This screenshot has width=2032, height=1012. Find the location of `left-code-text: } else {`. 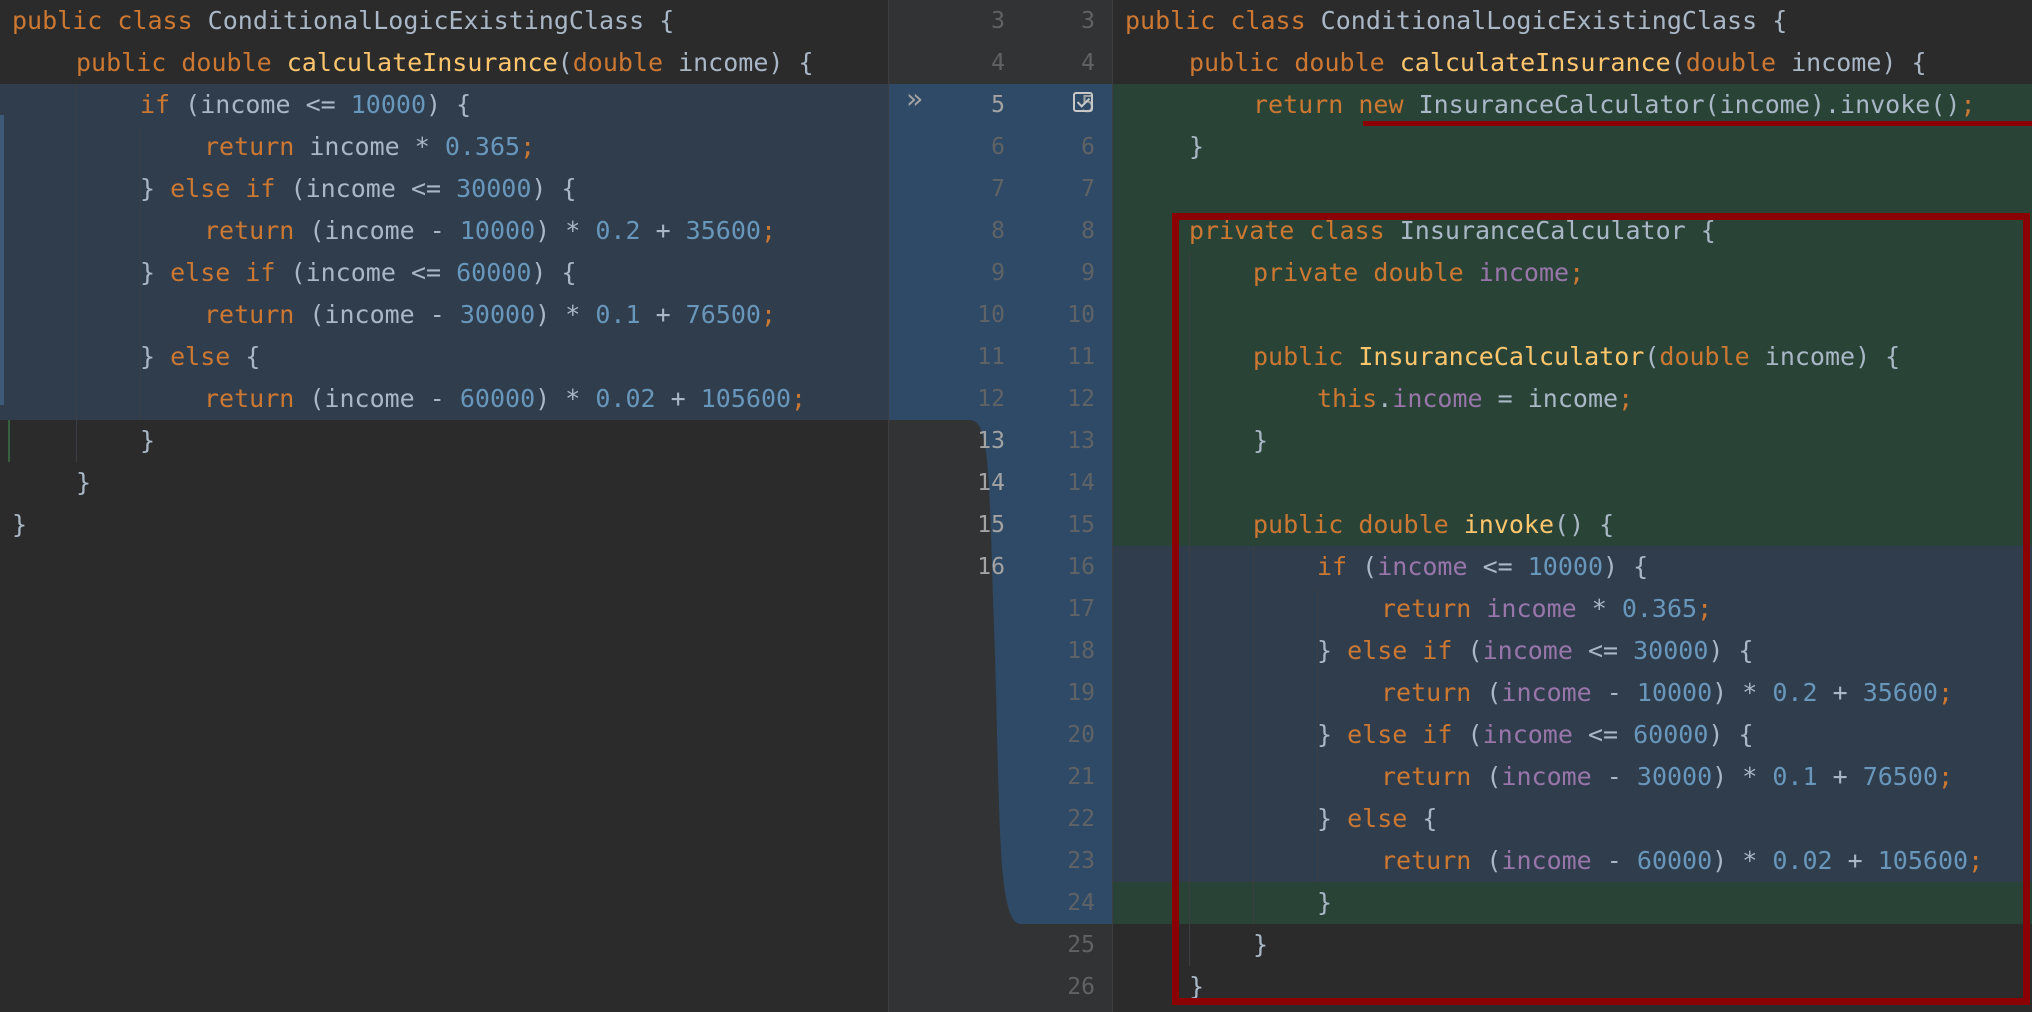

left-code-text: } else { is located at coordinates (200, 356).